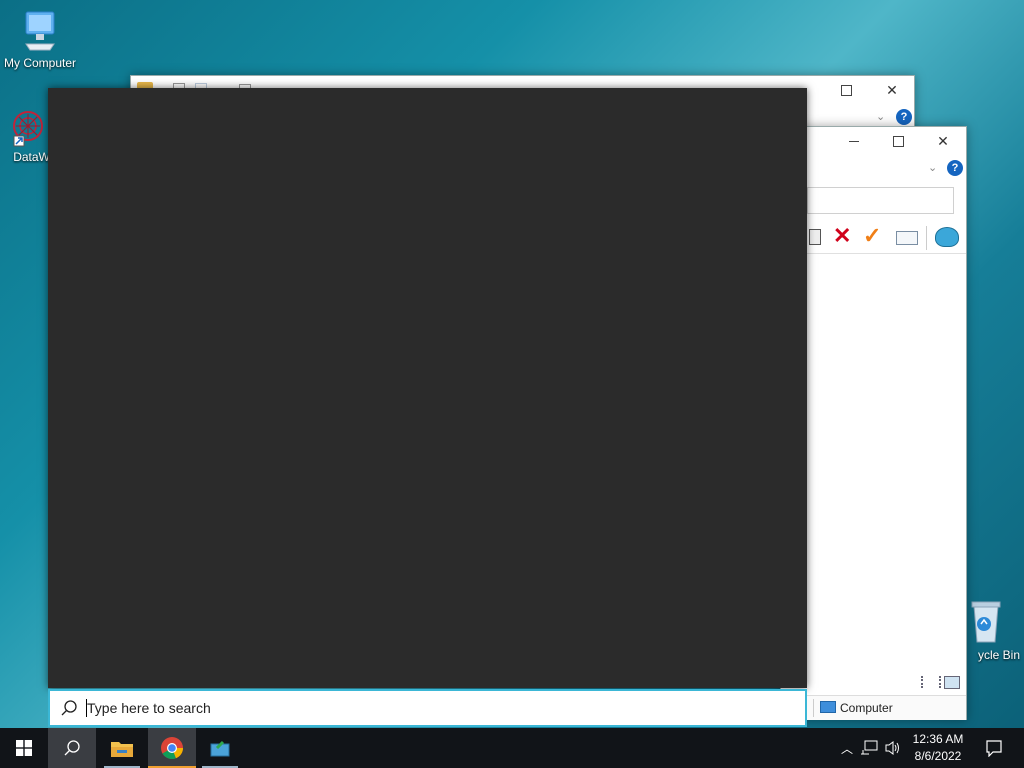 This screenshot has height=768, width=1024. I want to click on clock-time: 12:36 AM, so click(938, 739).